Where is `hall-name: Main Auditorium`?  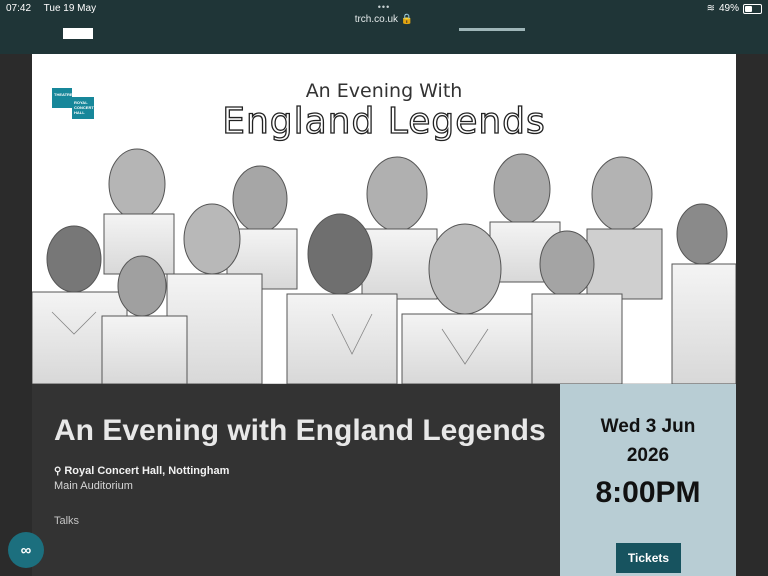 hall-name: Main Auditorium is located at coordinates (93, 486).